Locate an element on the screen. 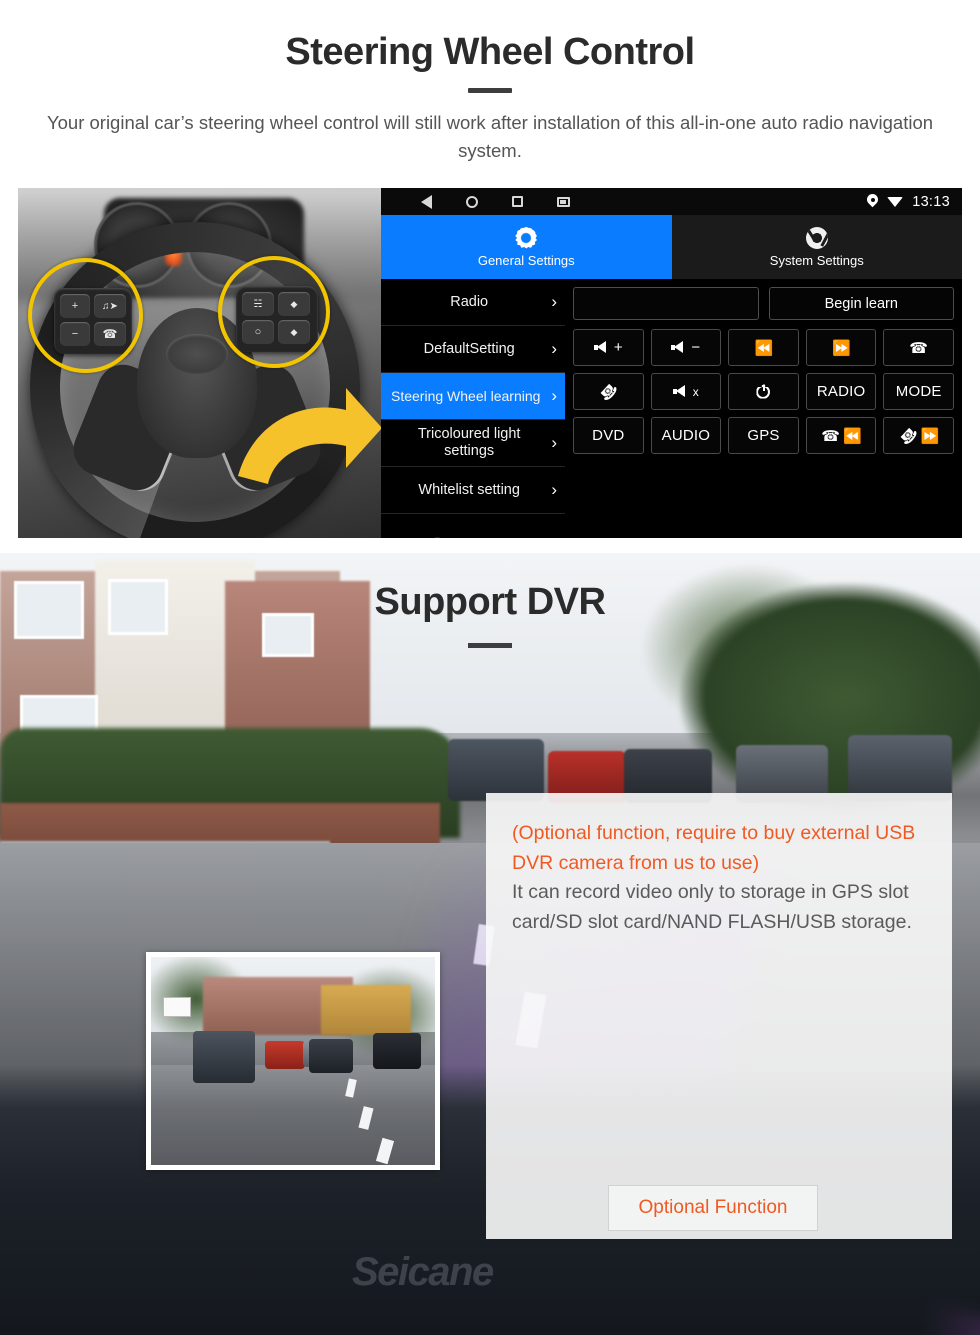 The height and width of the screenshot is (1335, 980). screenshot-nav-icon is located at coordinates (563, 201).